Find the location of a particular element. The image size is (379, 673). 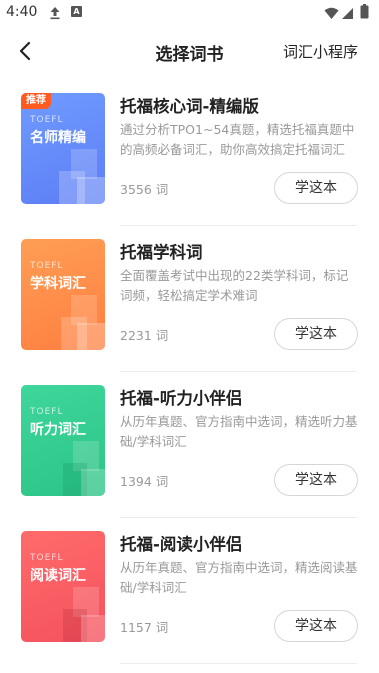

book-cover: TOEFL 学科词汇 is located at coordinates (63, 294).